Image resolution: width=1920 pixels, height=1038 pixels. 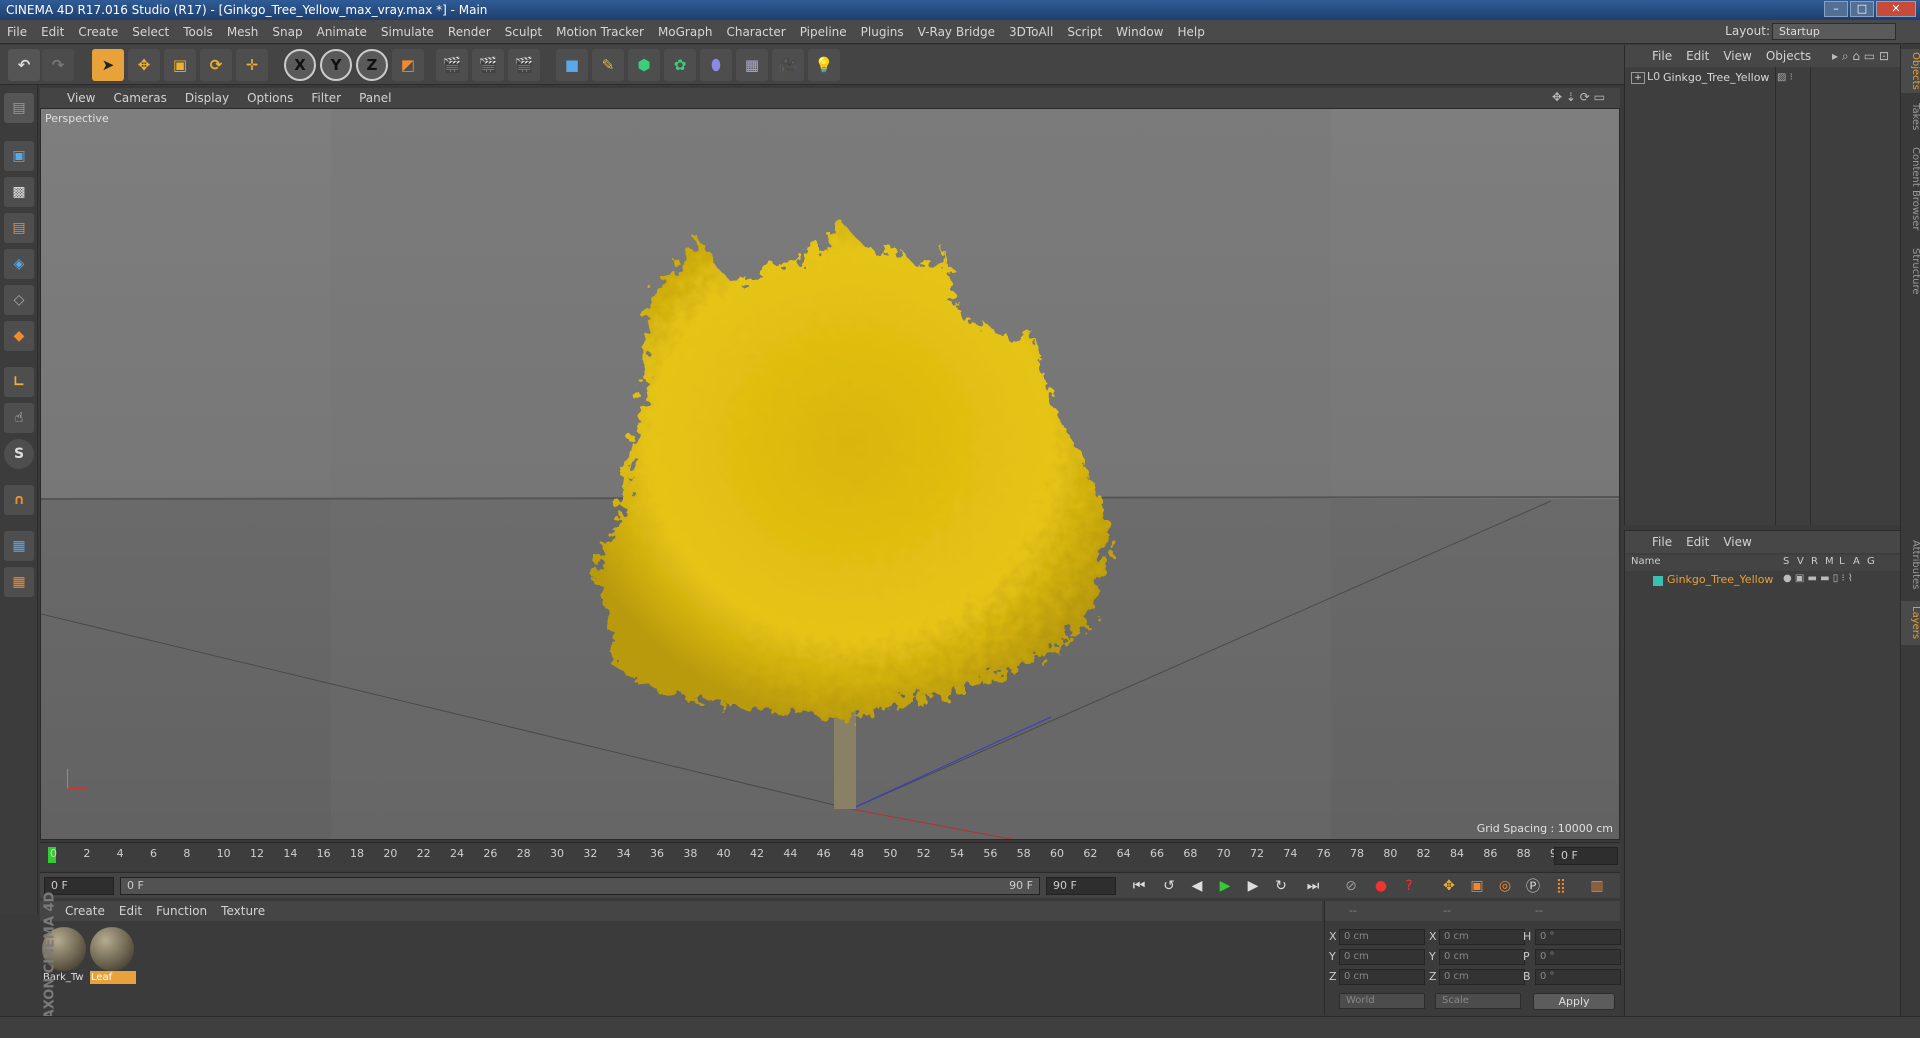 What do you see at coordinates (144, 65) in the screenshot?
I see `move-tool-icon: ✥` at bounding box center [144, 65].